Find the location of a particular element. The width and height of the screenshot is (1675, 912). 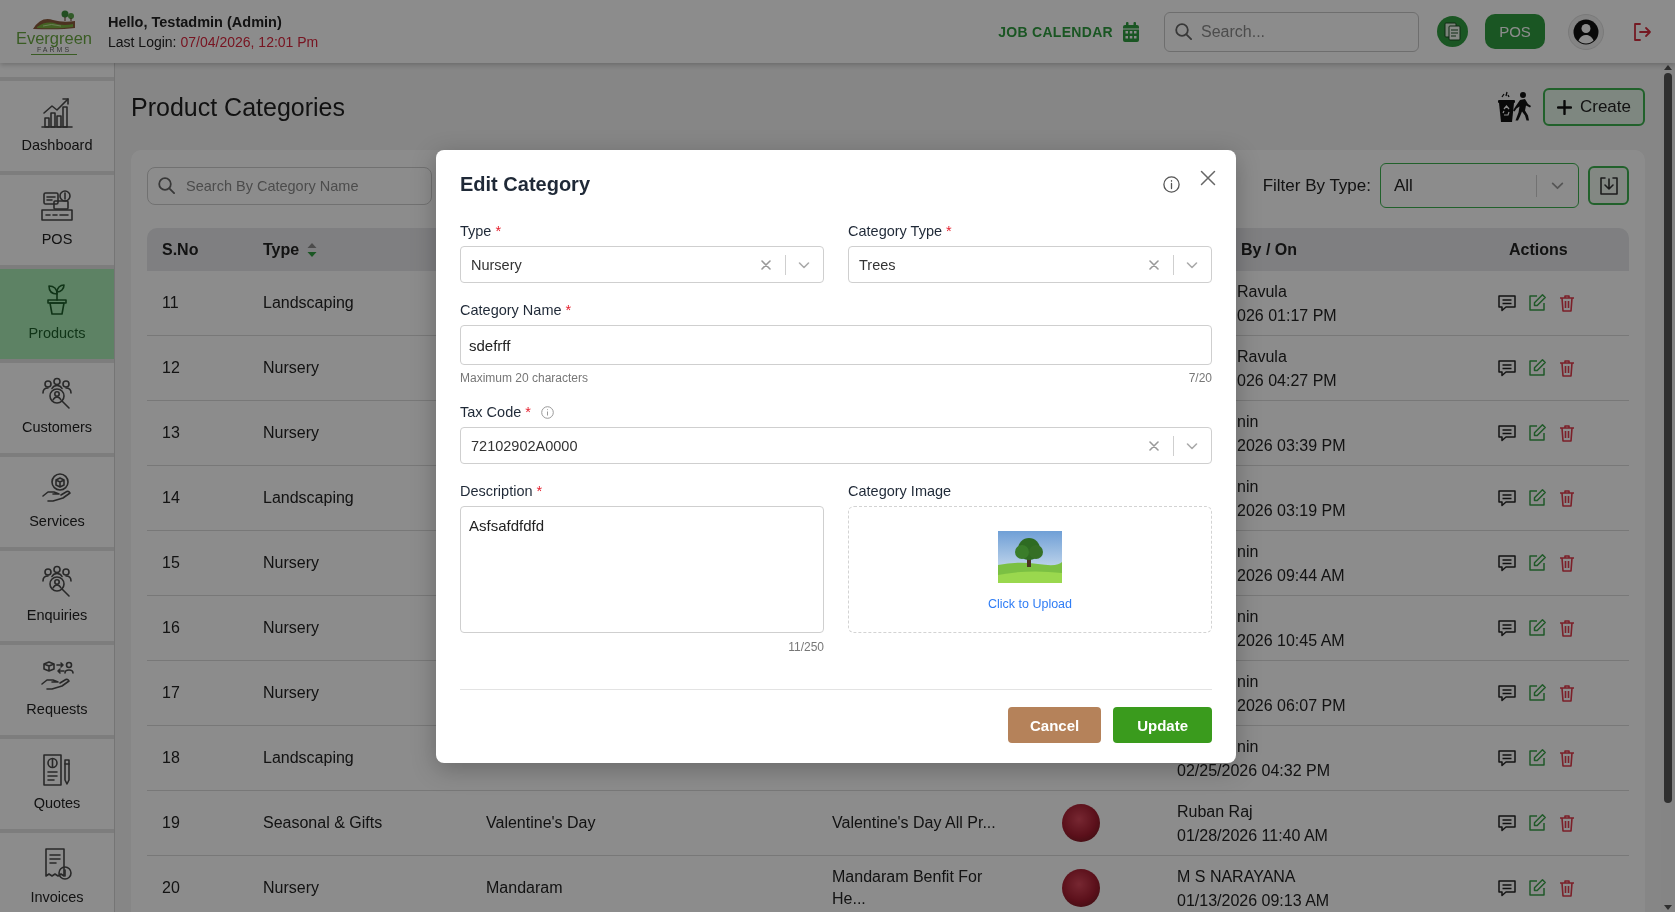

table-cell-text: 13 is located at coordinates (171, 433).